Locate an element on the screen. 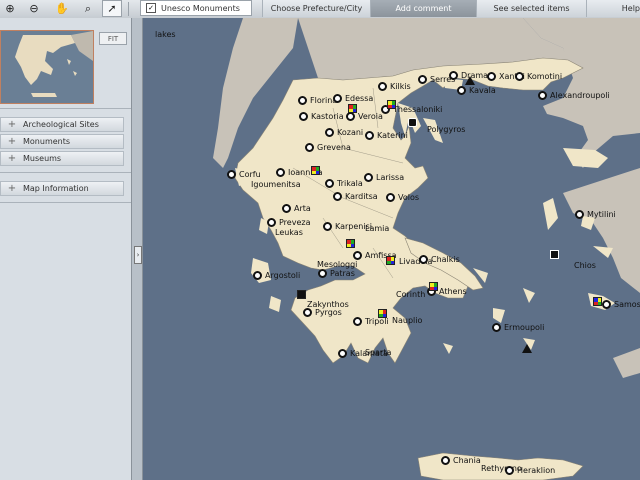 The image size is (640, 480). city-marker-veroia: Veroia is located at coordinates (364, 116).